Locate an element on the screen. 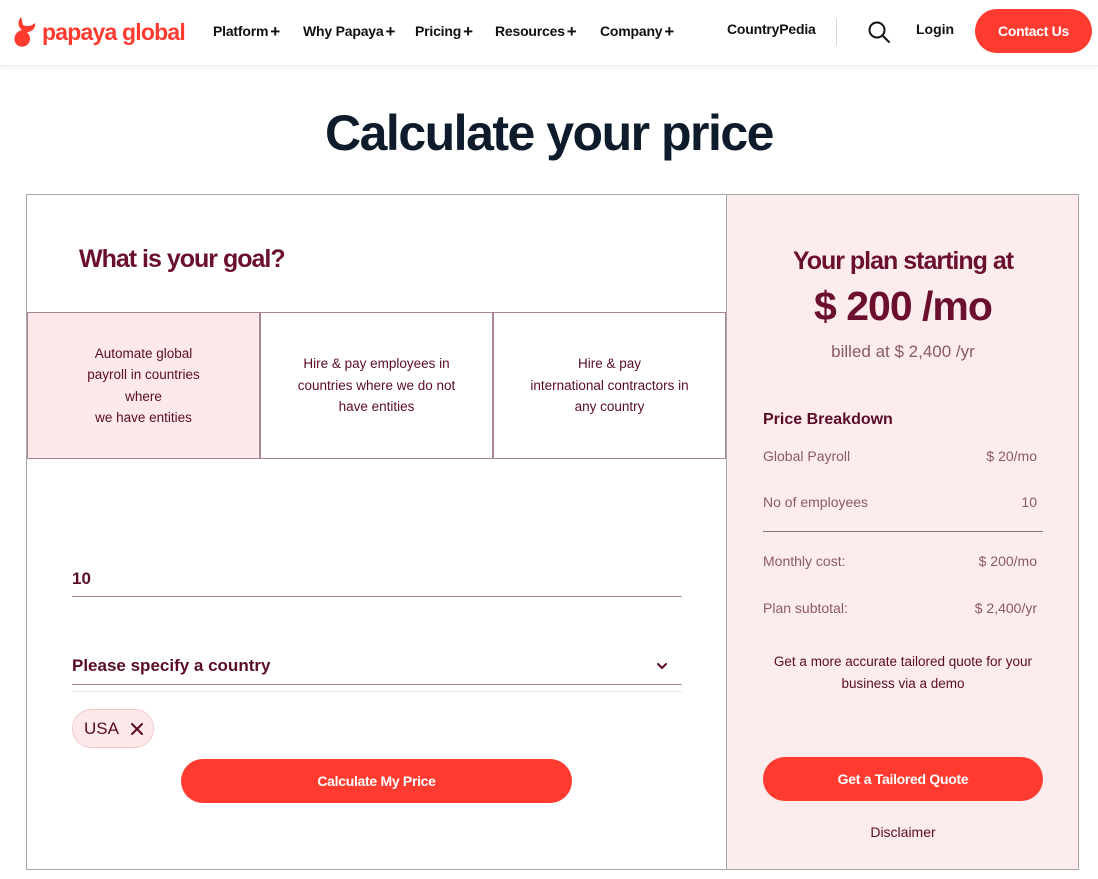 The image size is (1098, 879). employees-input: 10 is located at coordinates (377, 580).